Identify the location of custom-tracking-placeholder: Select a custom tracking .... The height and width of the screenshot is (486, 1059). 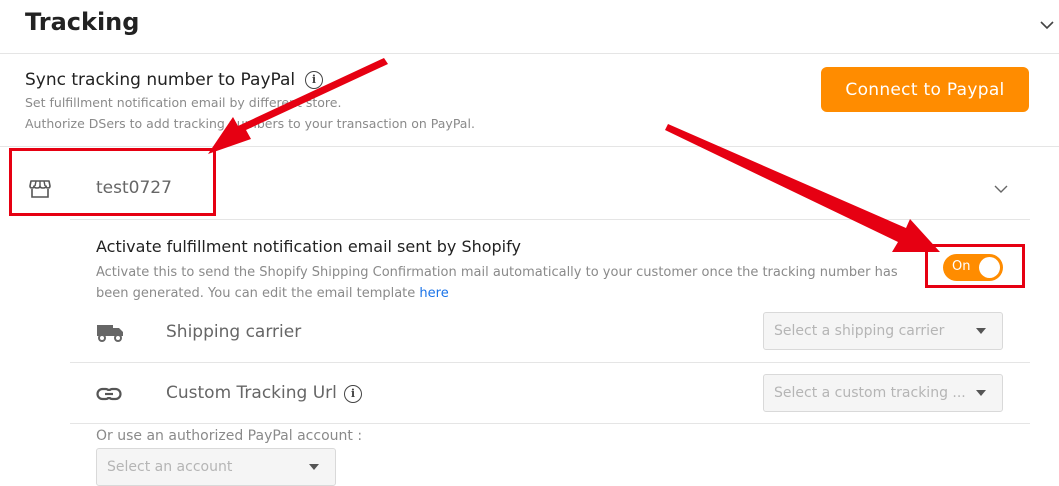
(870, 393).